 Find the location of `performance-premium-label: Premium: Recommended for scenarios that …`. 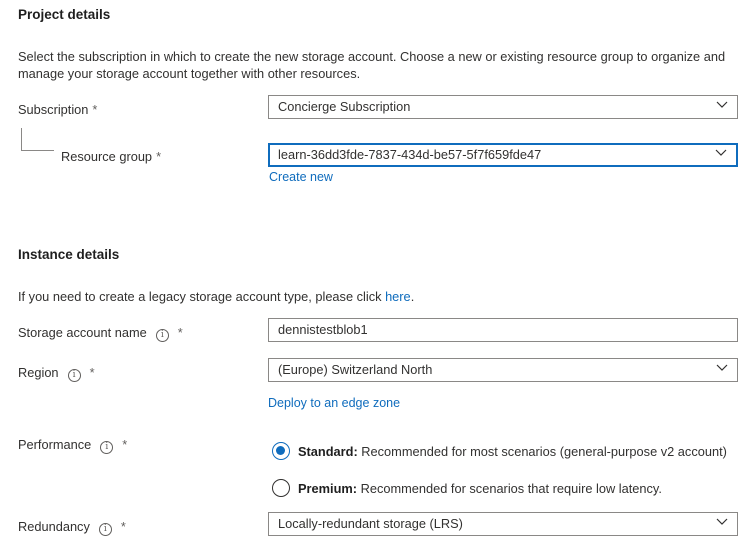

performance-premium-label: Premium: Recommended for scenarios that … is located at coordinates (480, 488).